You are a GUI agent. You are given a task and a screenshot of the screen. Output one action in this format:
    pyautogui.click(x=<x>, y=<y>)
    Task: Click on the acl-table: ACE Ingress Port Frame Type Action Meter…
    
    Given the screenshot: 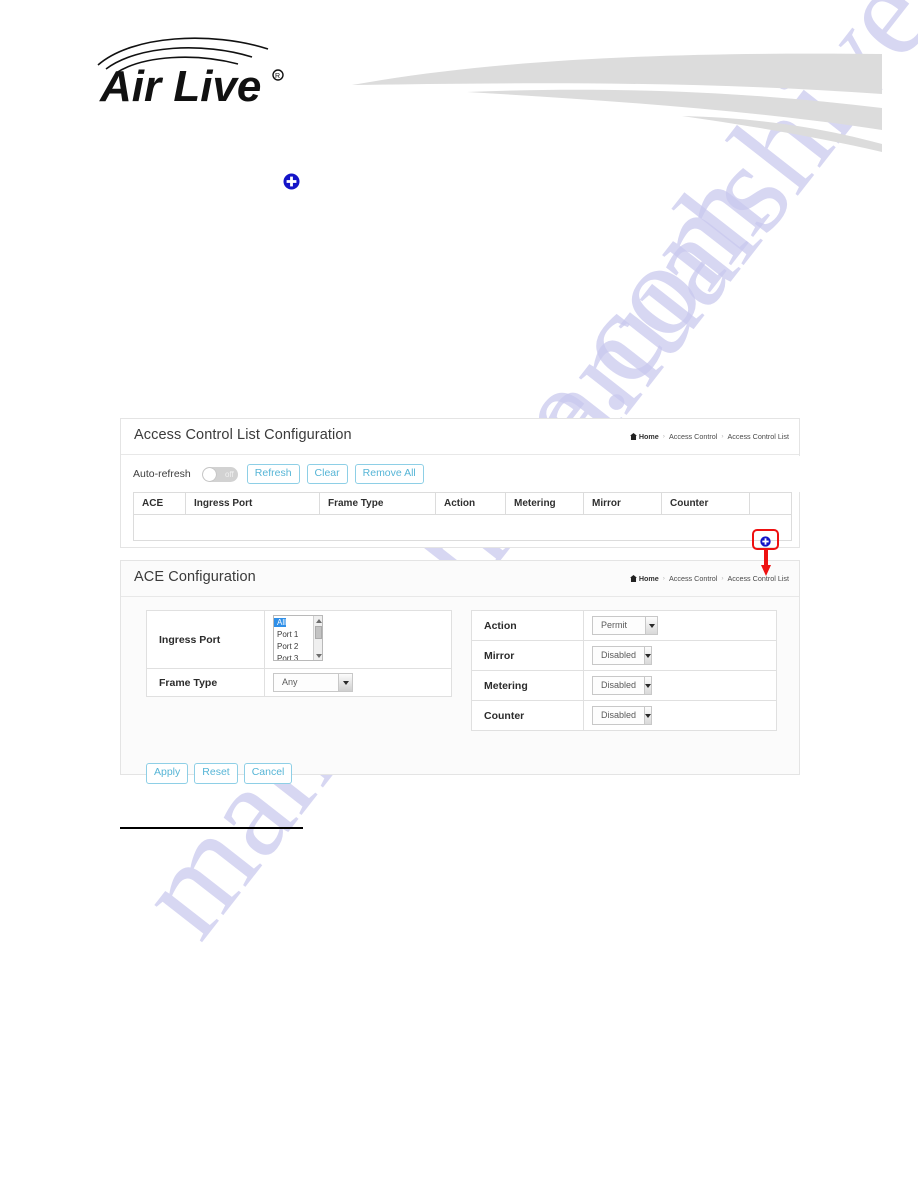 What is the action you would take?
    pyautogui.click(x=462, y=516)
    